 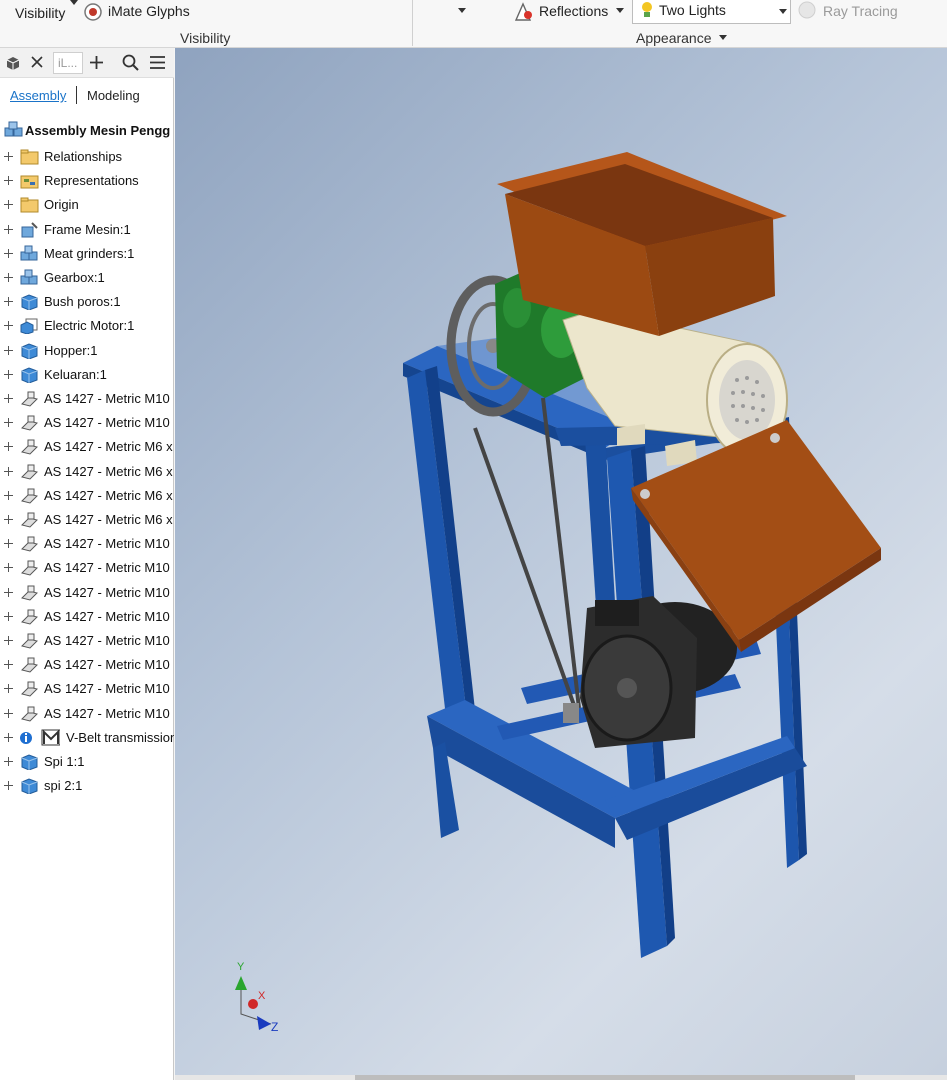 What do you see at coordinates (87, 302) in the screenshot?
I see `tree-item: Bush poros:1` at bounding box center [87, 302].